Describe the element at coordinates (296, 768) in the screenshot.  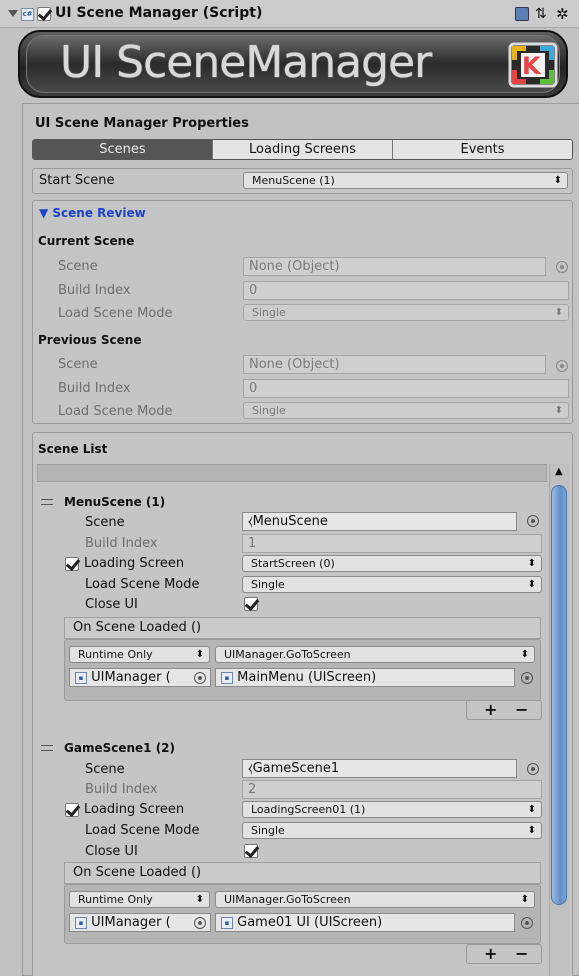
I see `scene-asset-value: GameScene1` at that location.